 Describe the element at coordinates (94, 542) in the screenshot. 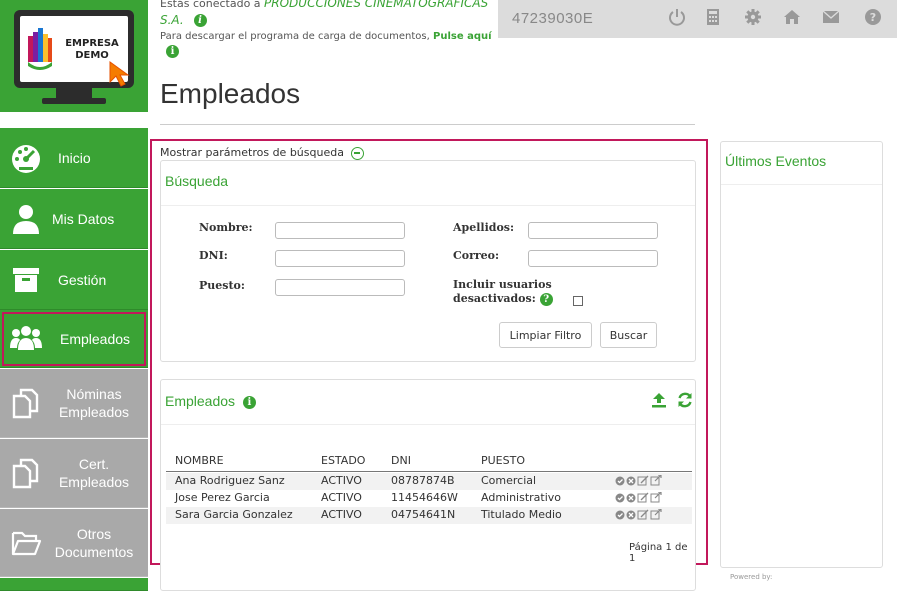

I see `sidebar-item-label: Otros Documentos` at that location.